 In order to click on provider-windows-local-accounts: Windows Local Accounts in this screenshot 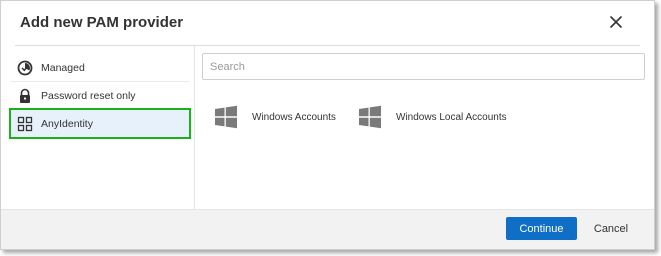, I will do `click(432, 117)`.